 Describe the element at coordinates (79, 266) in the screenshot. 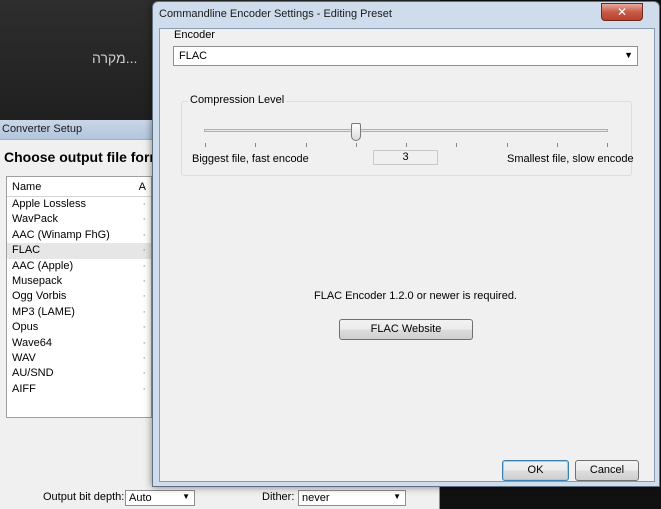

I see `format-list-item: AAC (Apple) ·` at that location.